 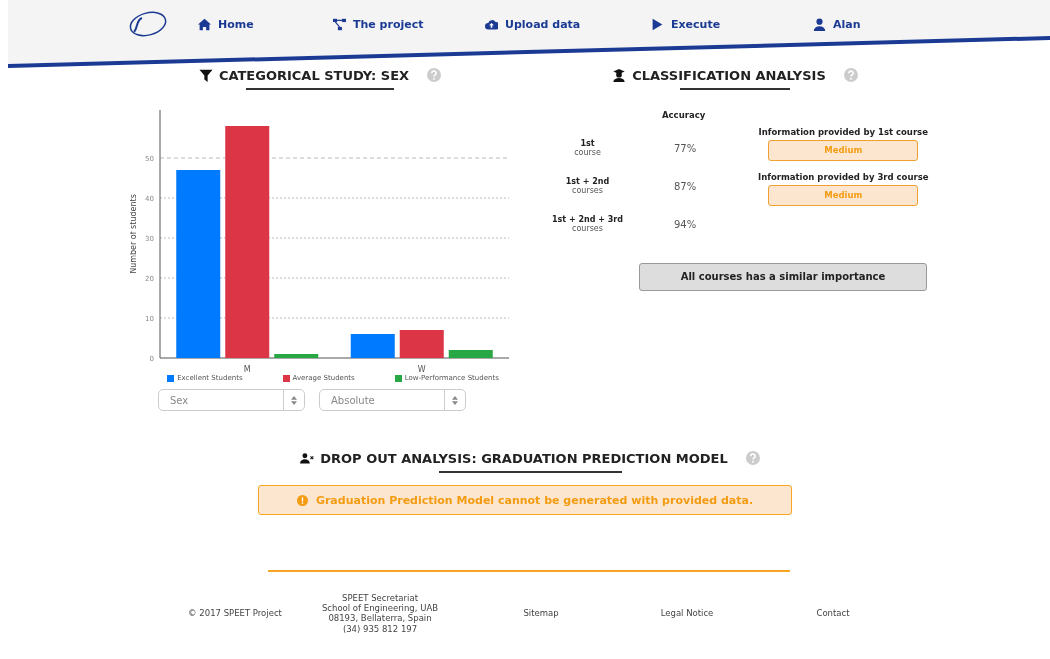 I want to click on footer-link: Sitemap, so click(x=541, y=613).